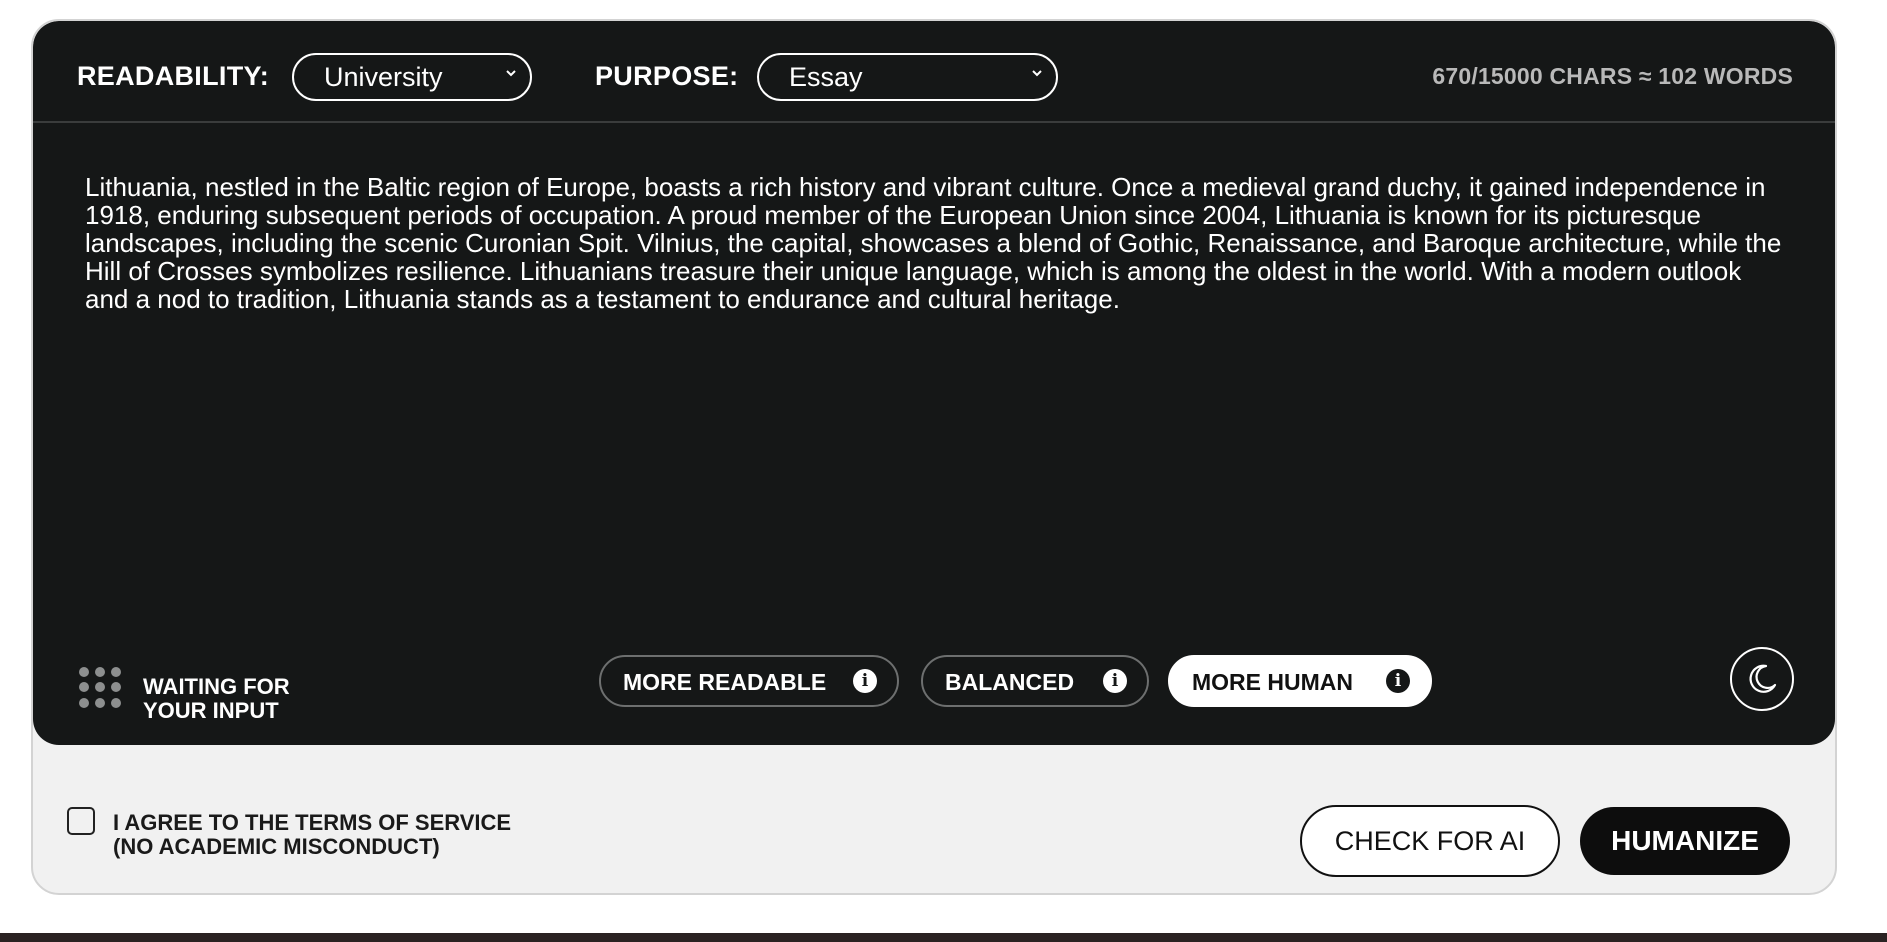  Describe the element at coordinates (725, 682) in the screenshot. I see `mode-label: MORE READABLE` at that location.